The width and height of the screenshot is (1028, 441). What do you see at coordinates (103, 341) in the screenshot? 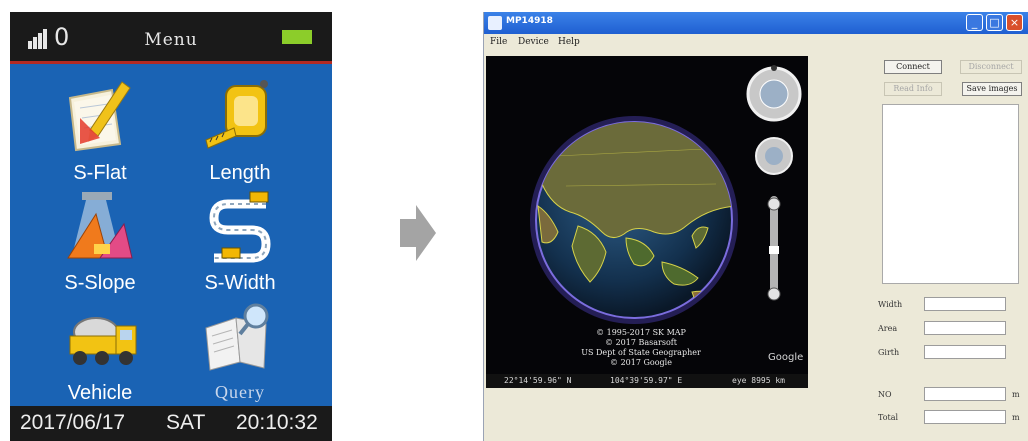
I see `vehicle-icon` at bounding box center [103, 341].